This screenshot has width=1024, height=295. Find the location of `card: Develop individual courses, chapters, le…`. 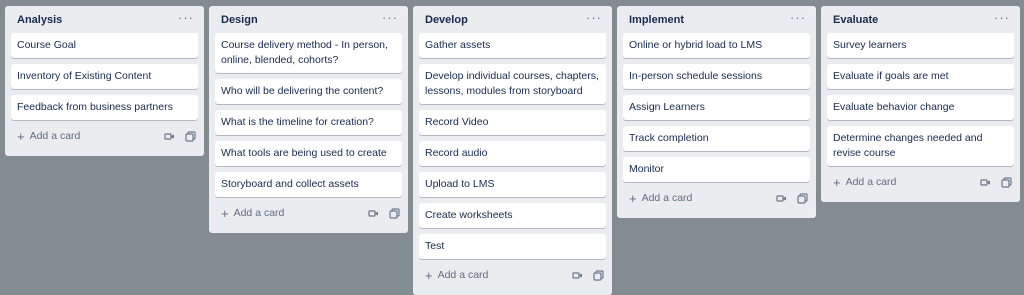

card: Develop individual courses, chapters, le… is located at coordinates (512, 84).